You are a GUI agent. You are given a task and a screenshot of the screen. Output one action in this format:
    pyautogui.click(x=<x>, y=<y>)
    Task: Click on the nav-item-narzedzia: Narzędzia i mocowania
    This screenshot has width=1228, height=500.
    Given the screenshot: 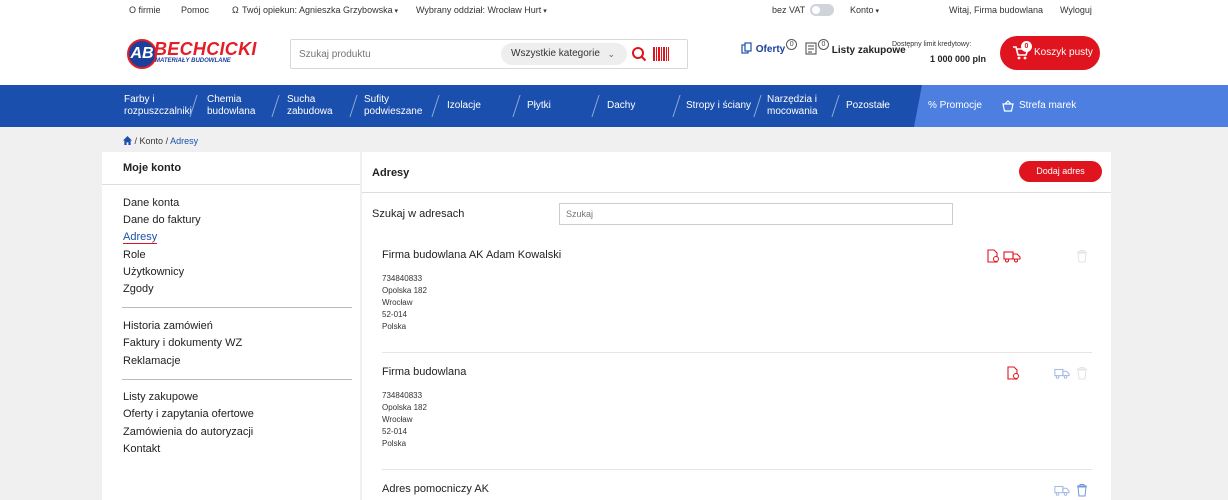 What is the action you would take?
    pyautogui.click(x=794, y=106)
    